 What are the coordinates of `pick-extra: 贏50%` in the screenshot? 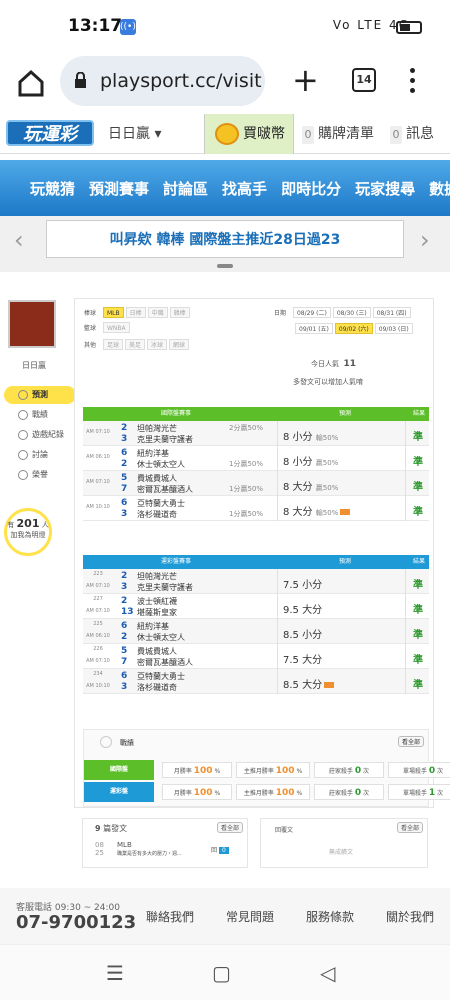 It's located at (327, 463).